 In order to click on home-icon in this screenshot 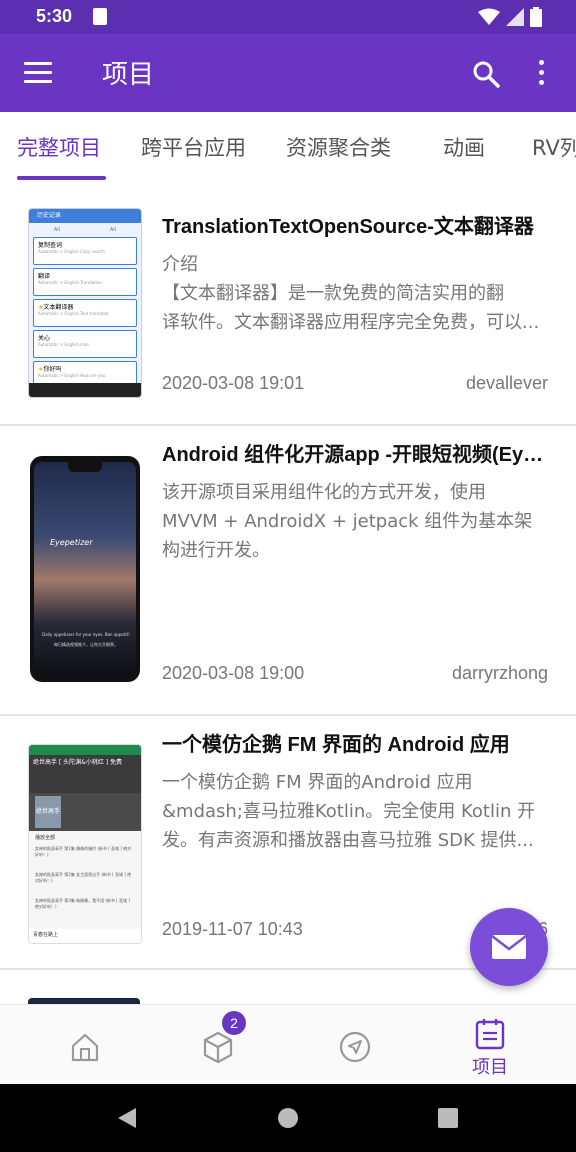, I will do `click(85, 1047)`.